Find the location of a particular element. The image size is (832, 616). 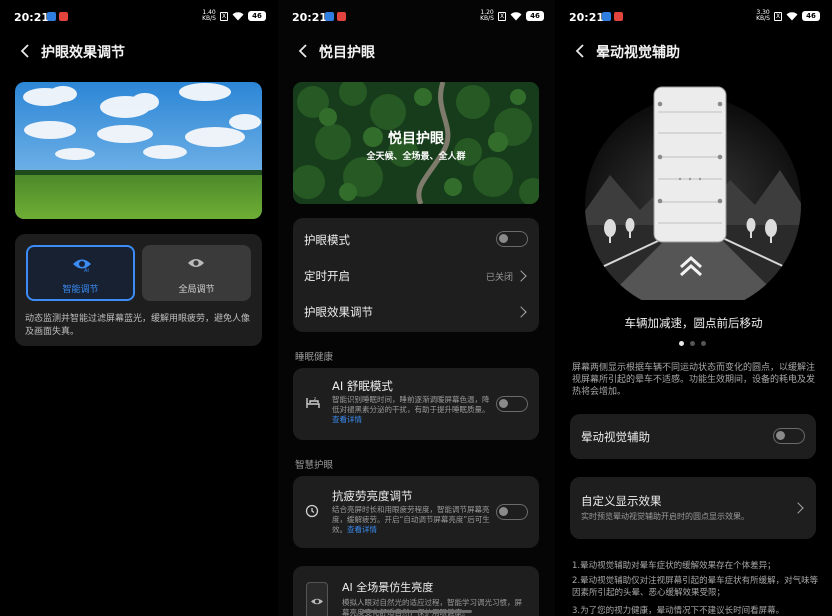

phone-mockup is located at coordinates (690, 164).